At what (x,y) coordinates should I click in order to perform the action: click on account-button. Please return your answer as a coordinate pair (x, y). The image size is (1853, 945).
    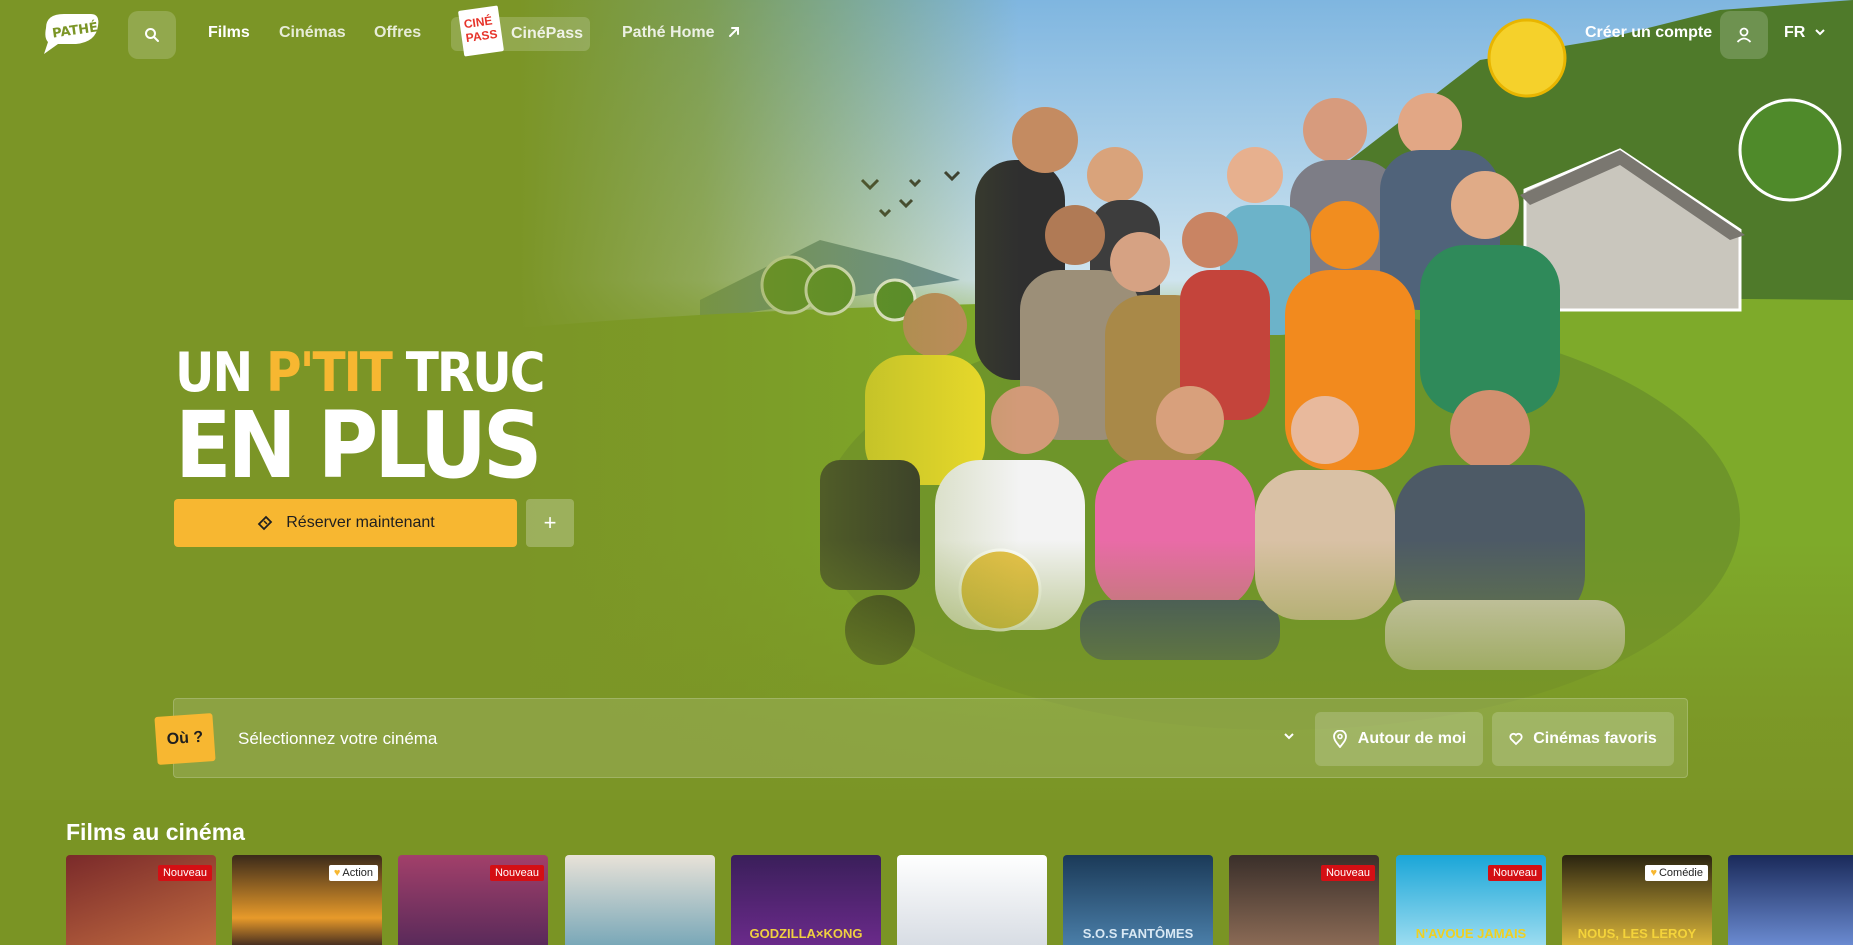
    Looking at the image, I should click on (1744, 35).